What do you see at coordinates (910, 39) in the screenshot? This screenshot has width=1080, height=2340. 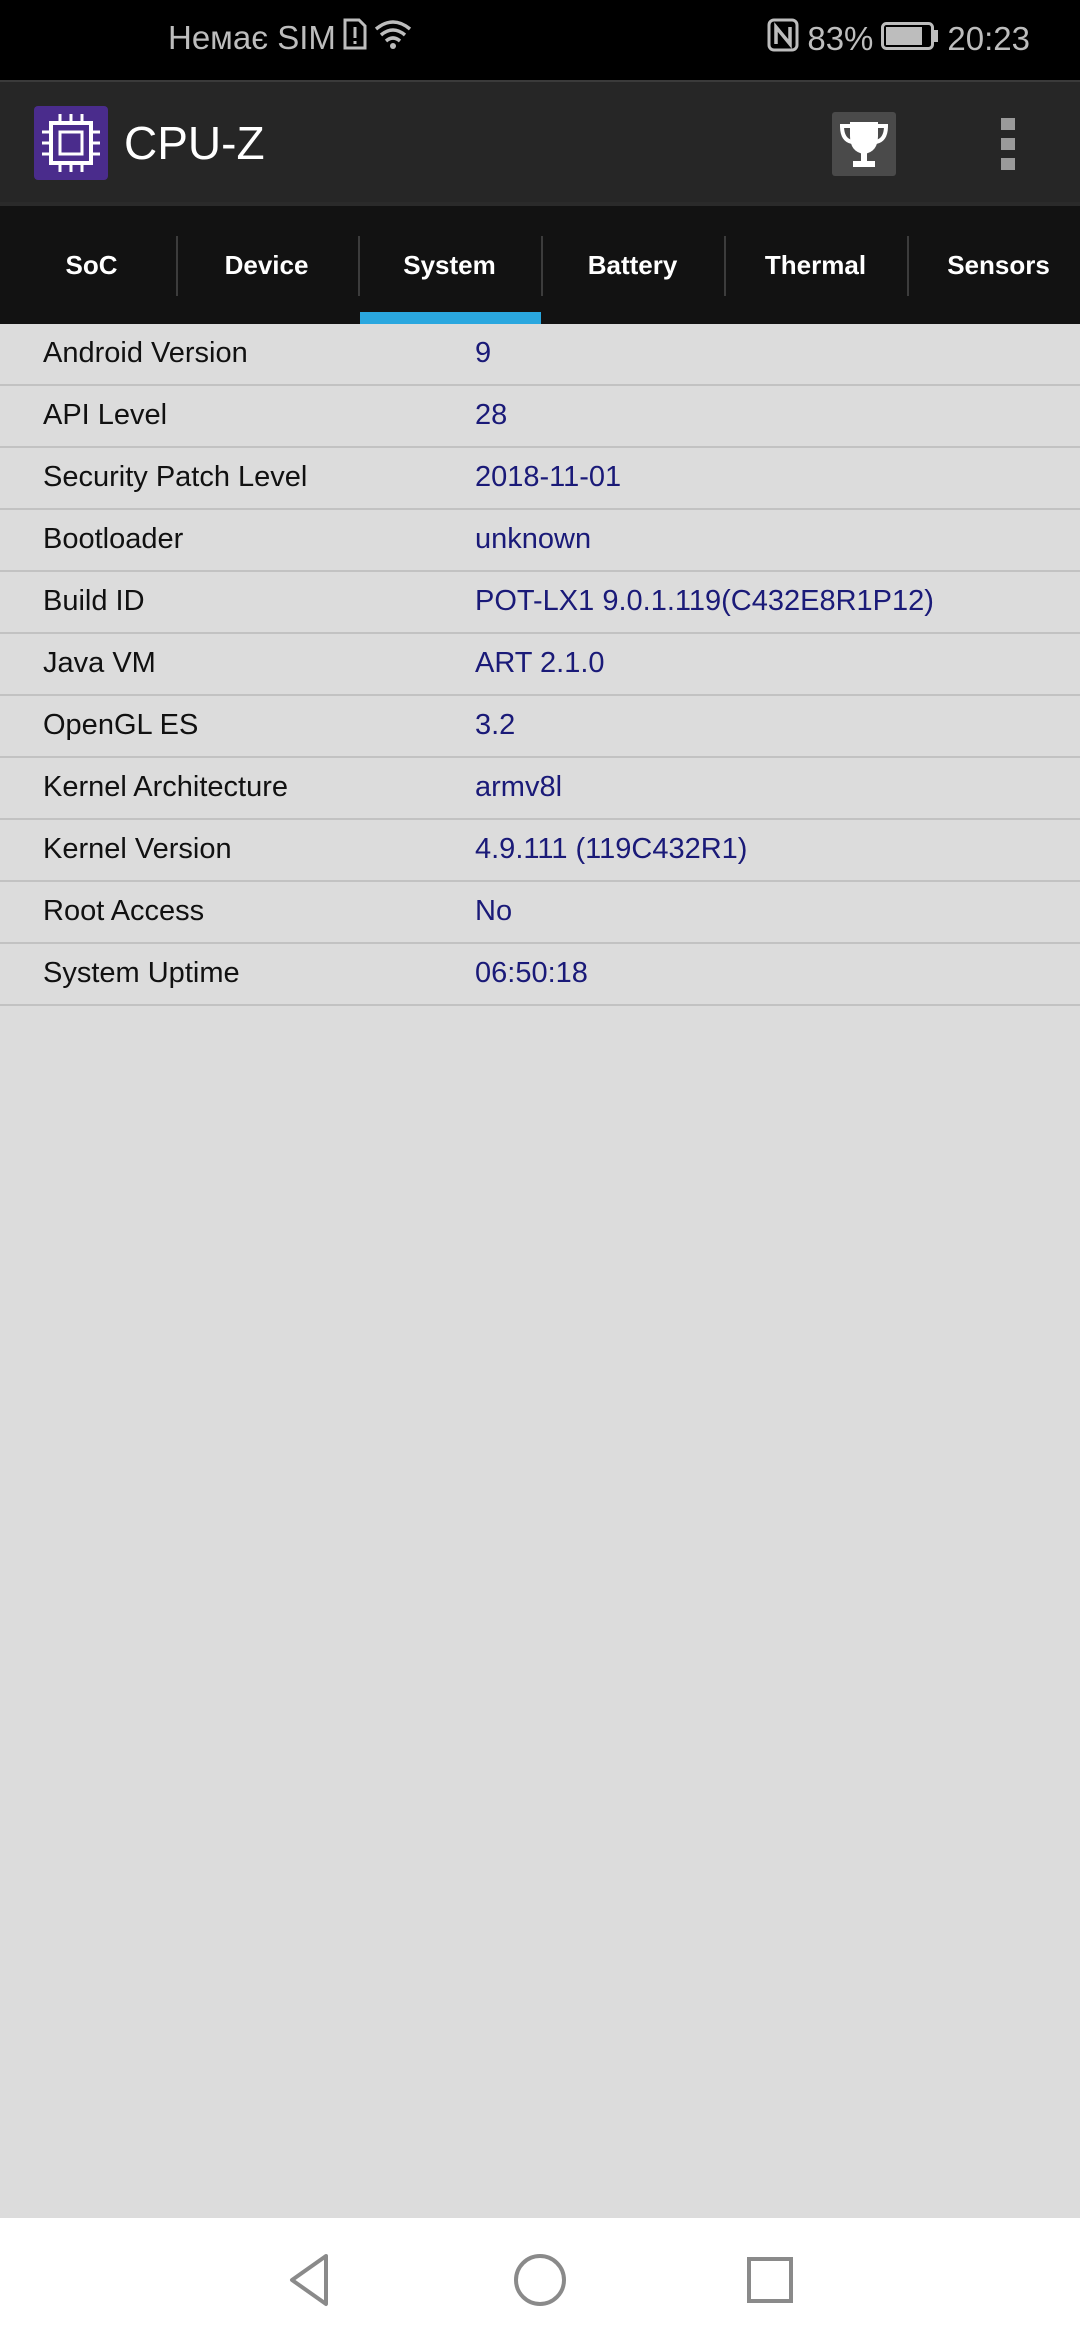 I see `battery-icon` at bounding box center [910, 39].